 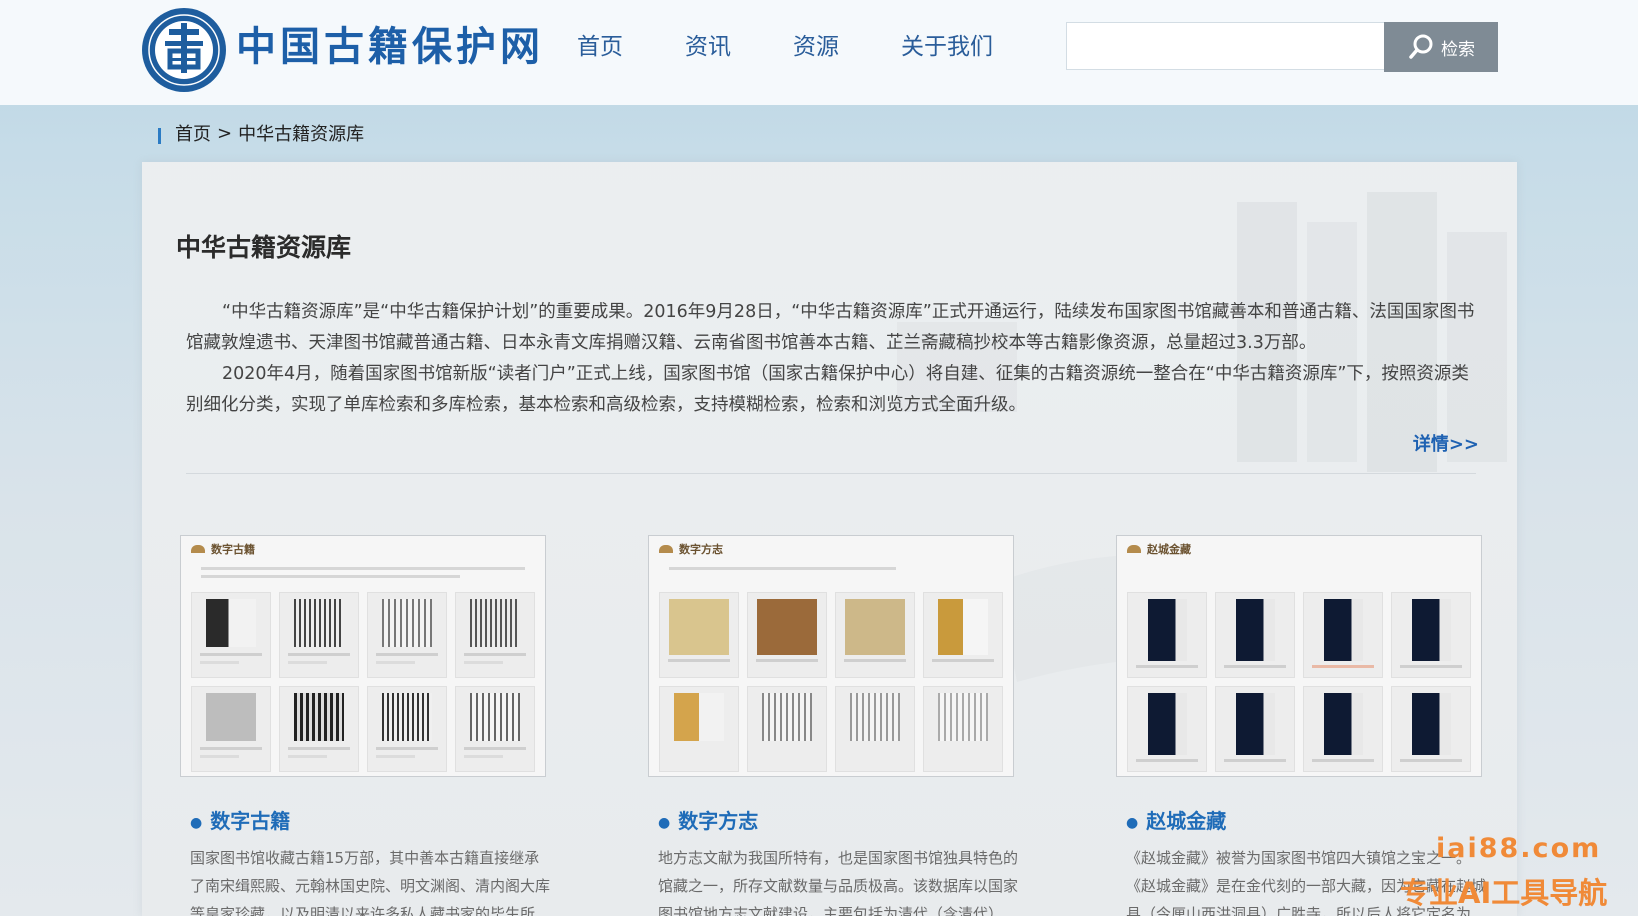 What do you see at coordinates (816, 47) in the screenshot?
I see `nav-item-resources: 资源` at bounding box center [816, 47].